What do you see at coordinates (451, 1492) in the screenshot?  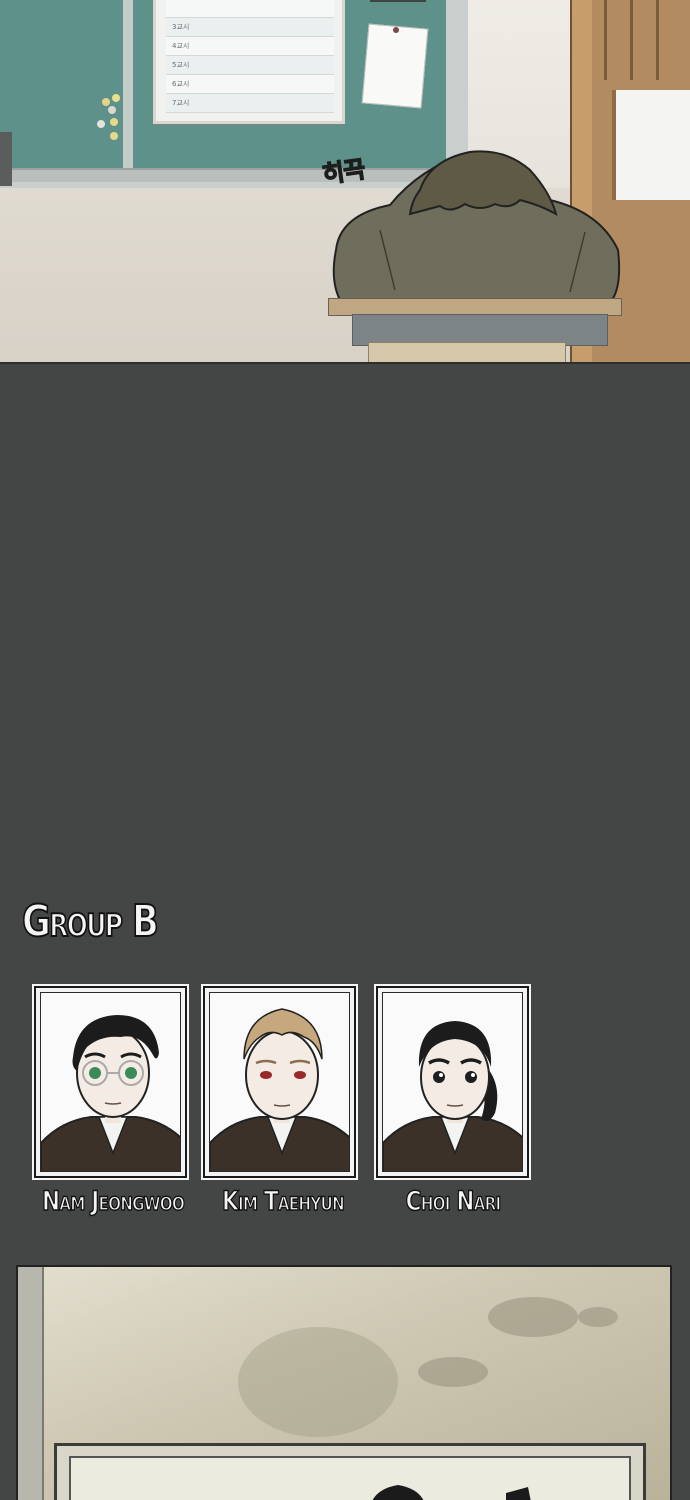 I see `display-digit-shapes` at bounding box center [451, 1492].